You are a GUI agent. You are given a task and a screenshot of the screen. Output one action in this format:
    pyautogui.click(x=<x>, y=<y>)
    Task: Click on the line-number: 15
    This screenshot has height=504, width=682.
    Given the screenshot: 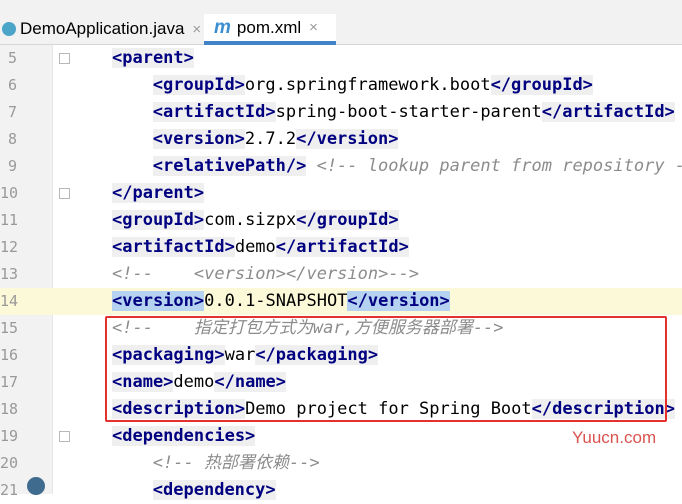 What is the action you would take?
    pyautogui.click(x=9, y=328)
    